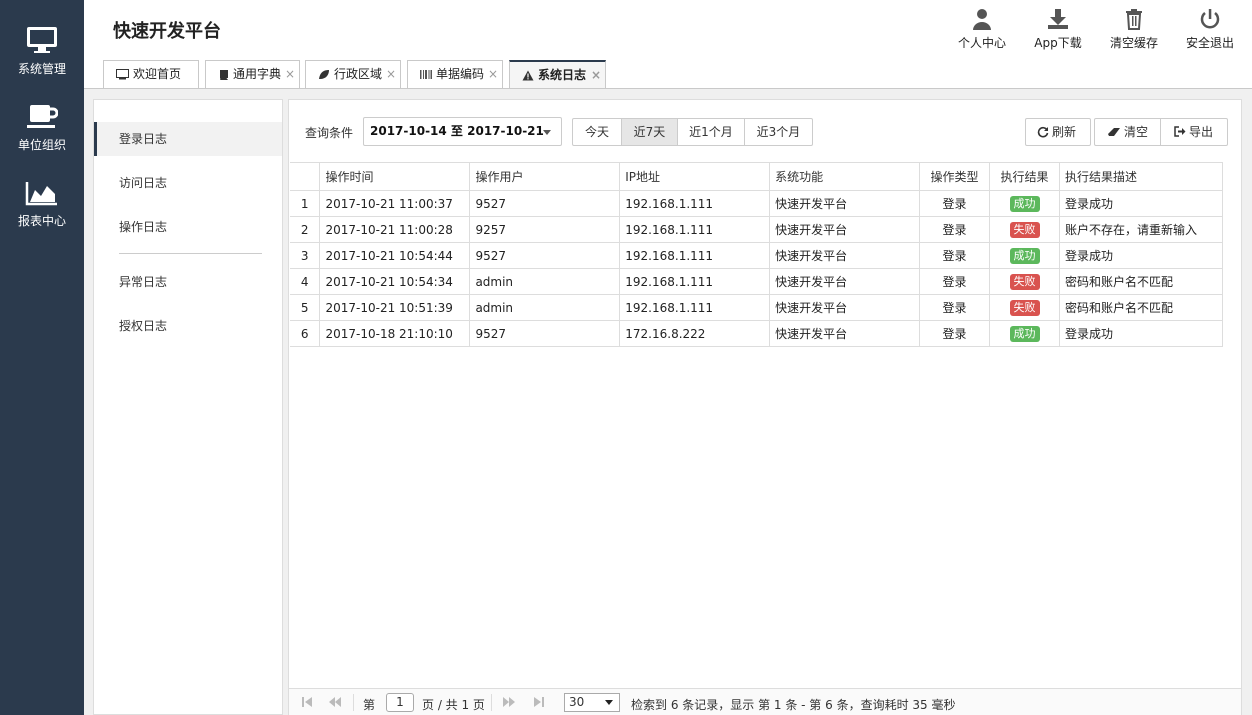 The height and width of the screenshot is (715, 1252). What do you see at coordinates (42, 51) in the screenshot?
I see `sidebar-item-system: 系统管理` at bounding box center [42, 51].